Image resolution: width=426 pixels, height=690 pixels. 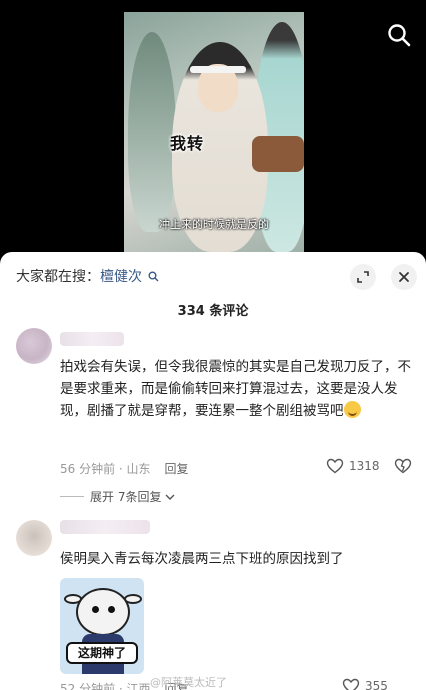 I want to click on sticker-goat-head, so click(x=103, y=612).